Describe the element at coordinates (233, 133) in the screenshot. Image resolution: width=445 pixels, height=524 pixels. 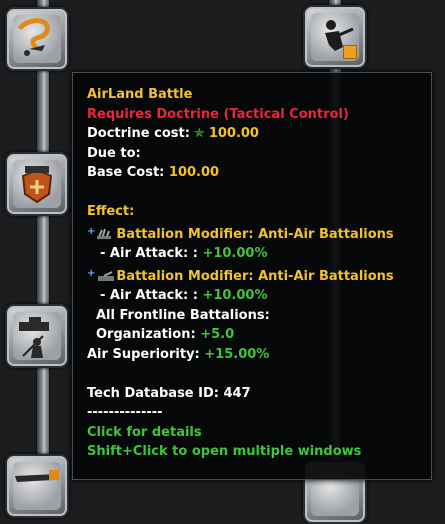
I see `doctrine-cost-value: 100.00` at that location.